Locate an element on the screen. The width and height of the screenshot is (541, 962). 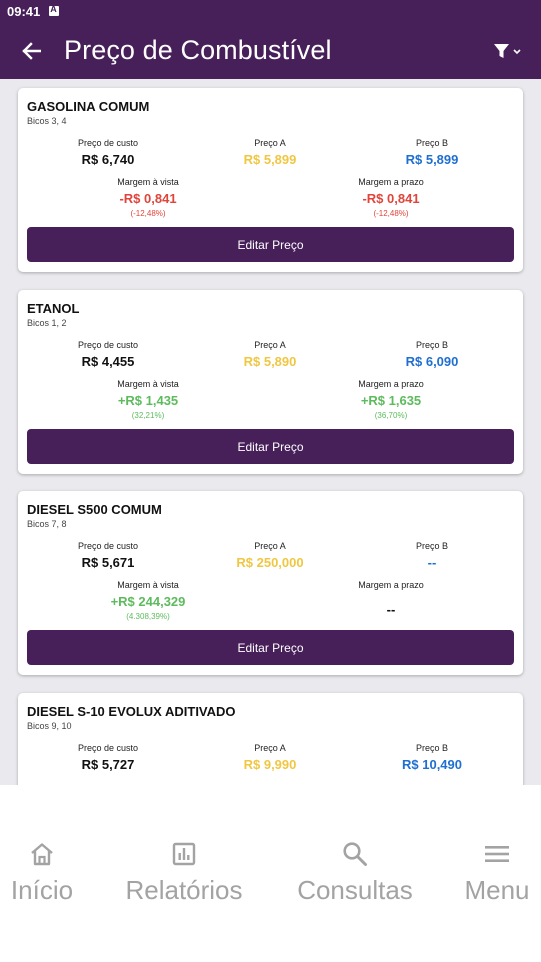
preco-b-col: Preço B -- is located at coordinates (432, 555).